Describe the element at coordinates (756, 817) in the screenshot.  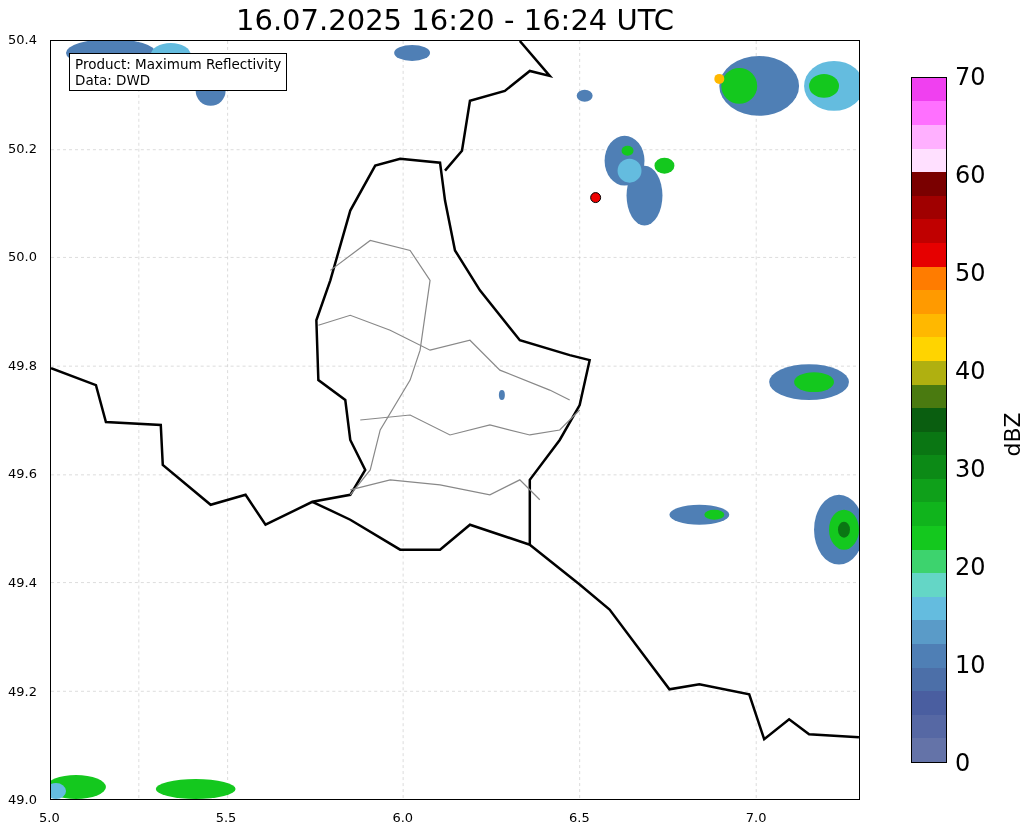
I see `x-tick-label: 7.0` at that location.